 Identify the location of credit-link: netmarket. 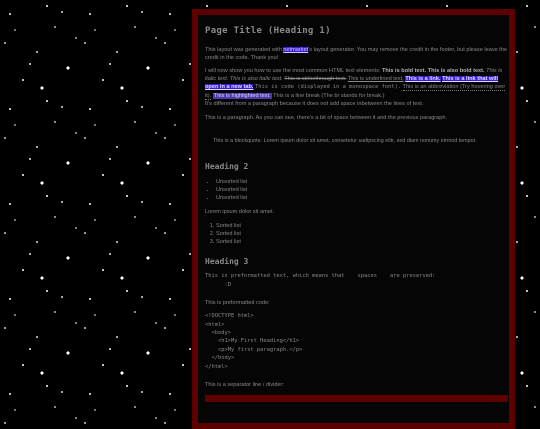
(296, 50).